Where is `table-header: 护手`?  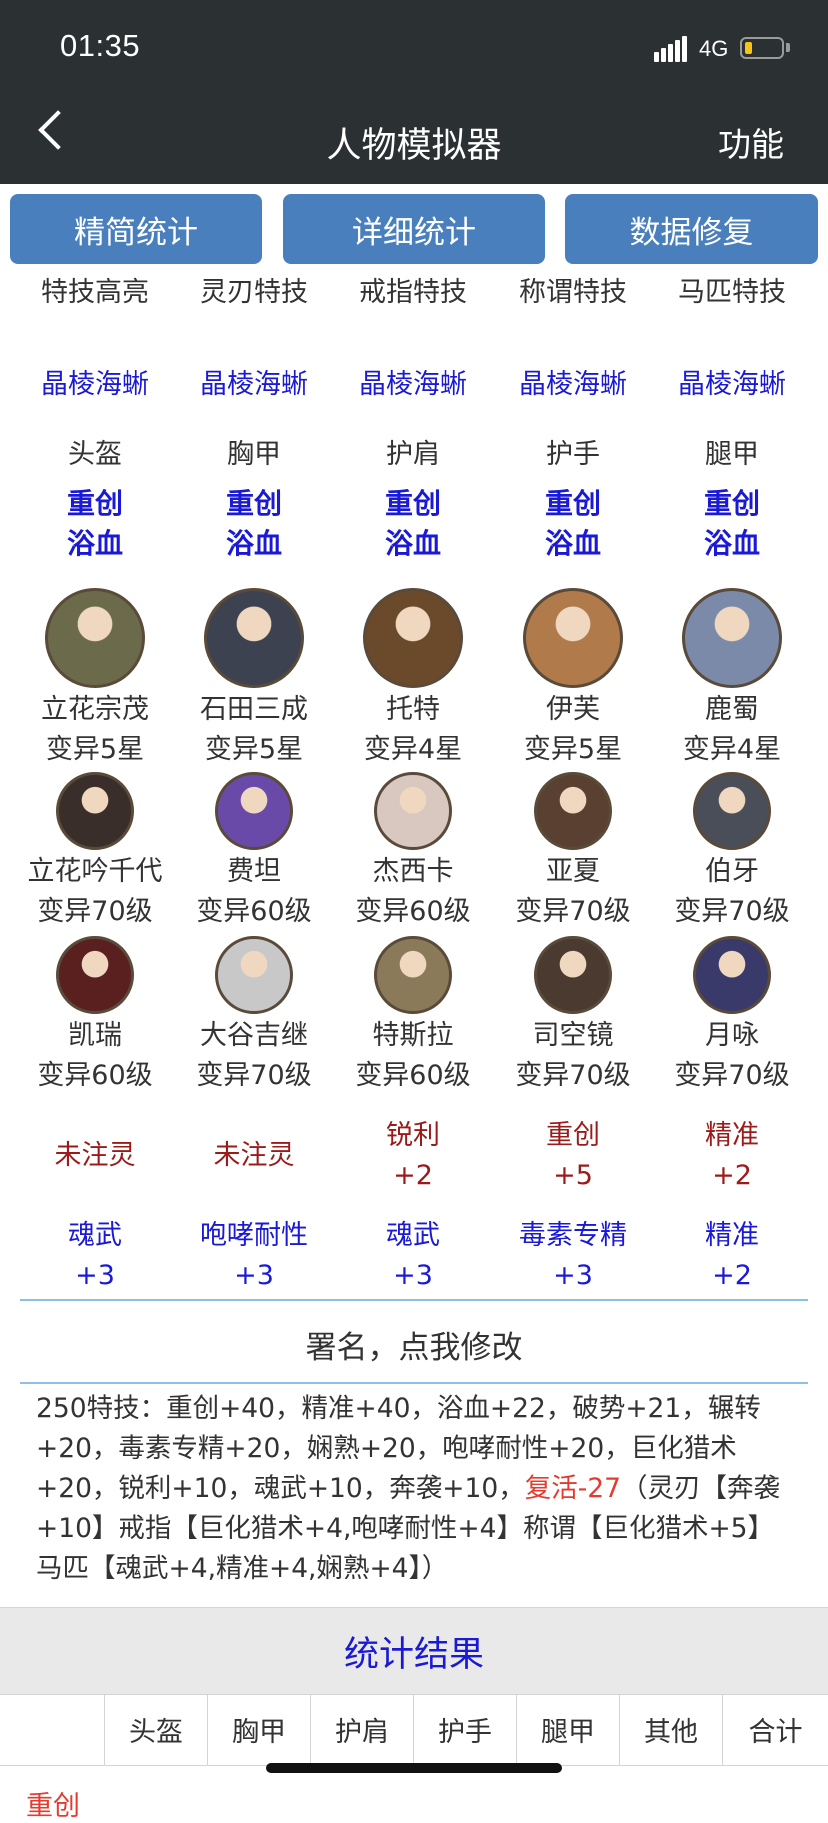 table-header: 护手 is located at coordinates (465, 1730).